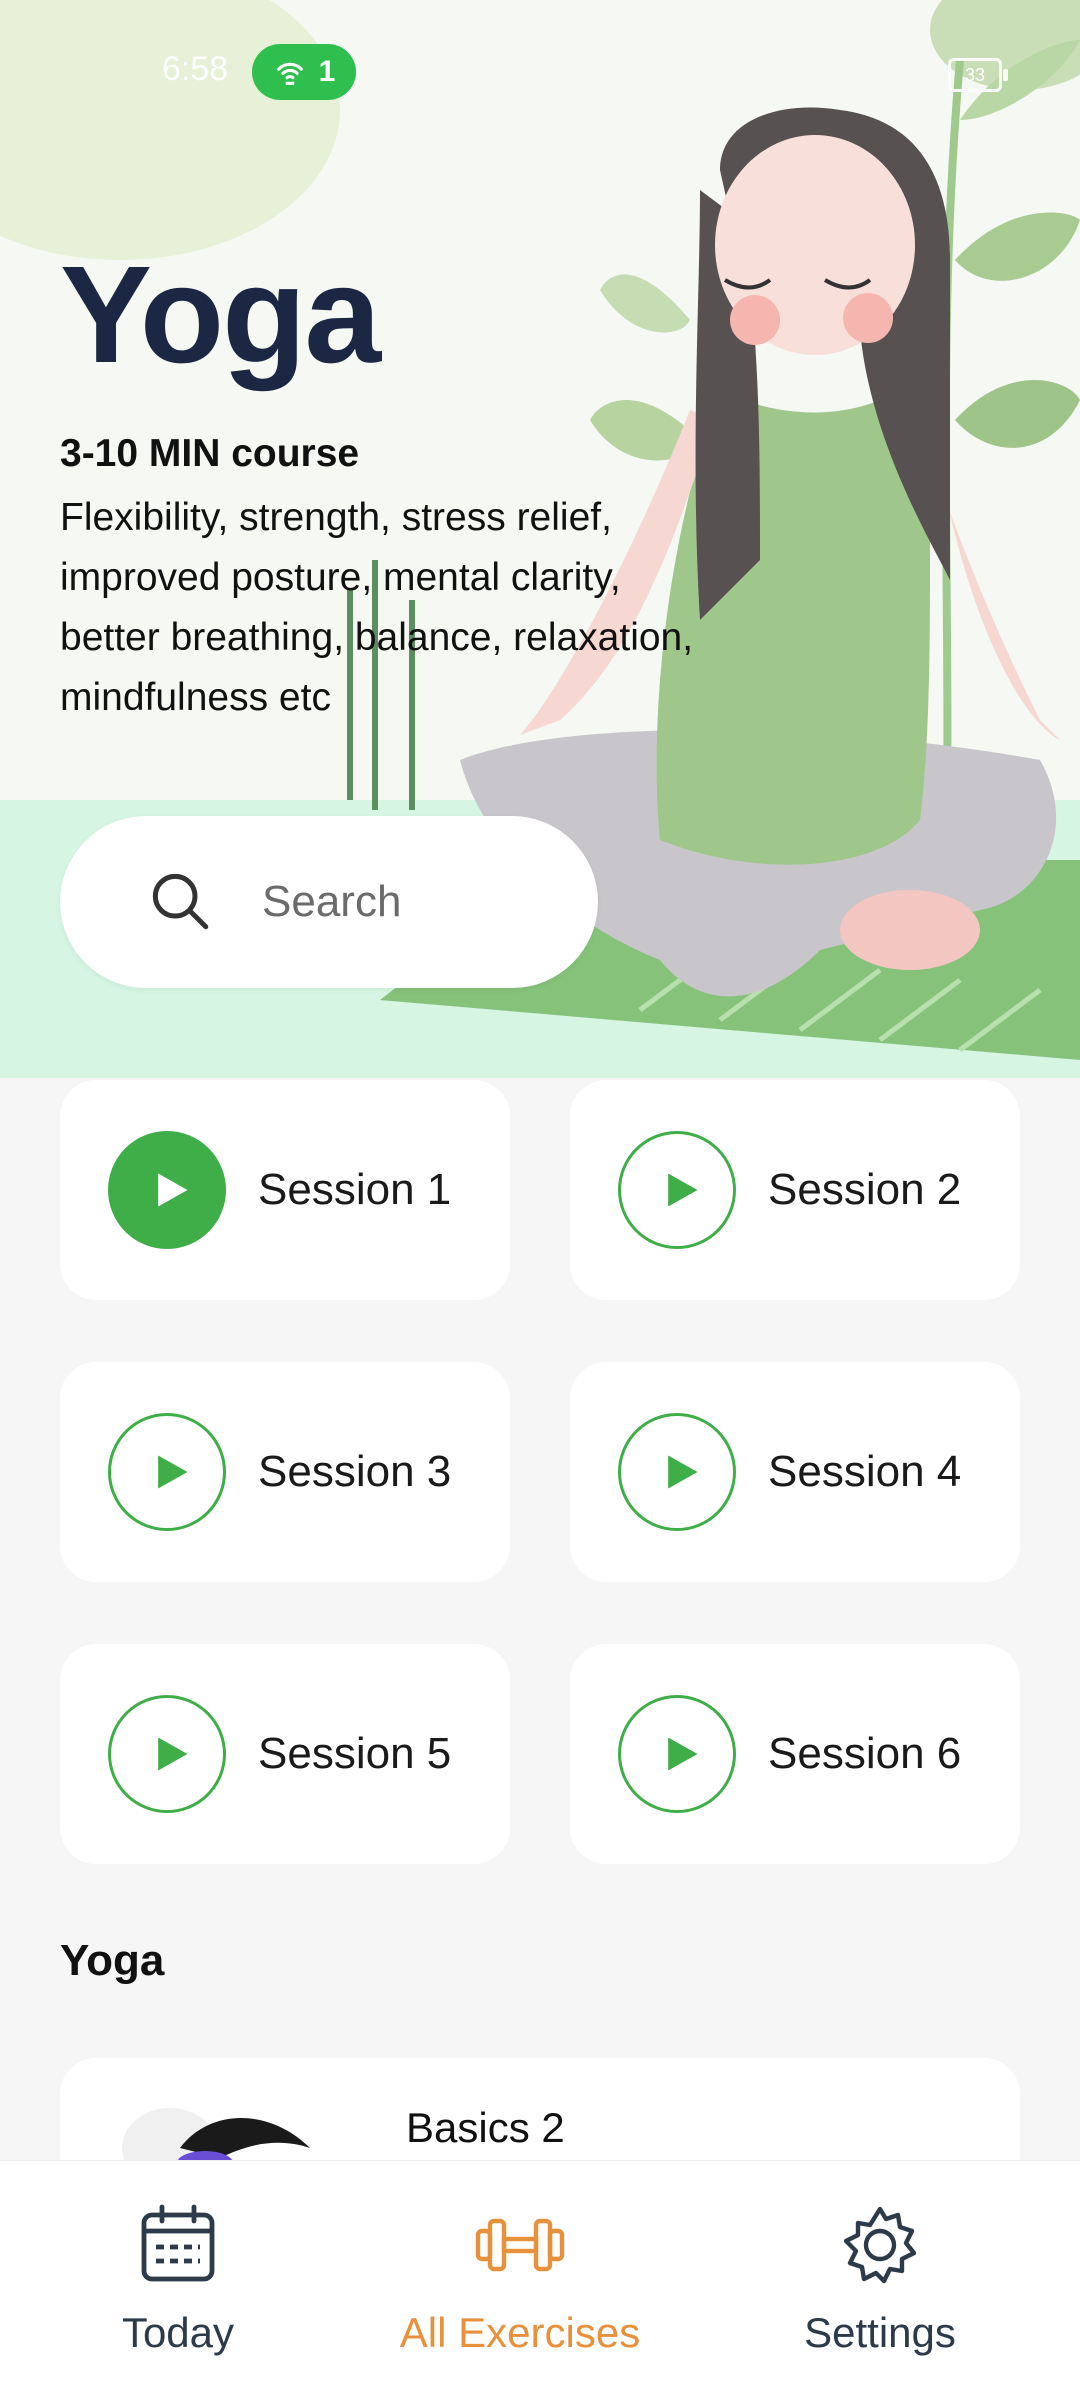  I want to click on session-card: Session 5, so click(285, 1754).